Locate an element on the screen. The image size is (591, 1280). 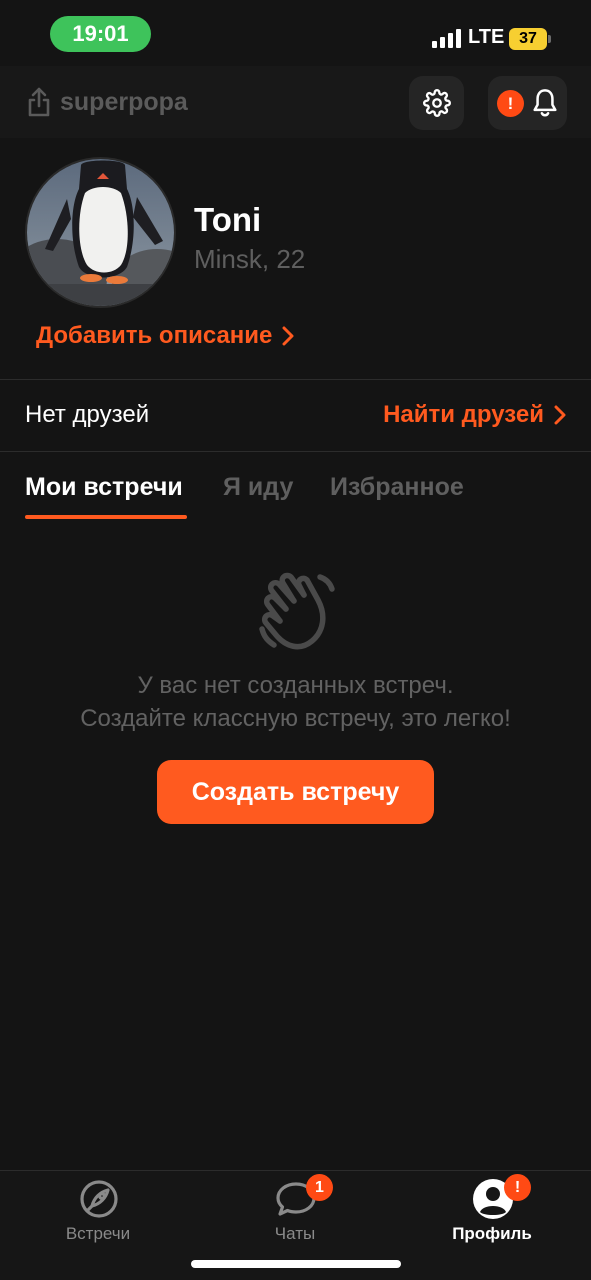
empty-state-message: У вас нет созданных встреч. is located at coordinates (295, 685).